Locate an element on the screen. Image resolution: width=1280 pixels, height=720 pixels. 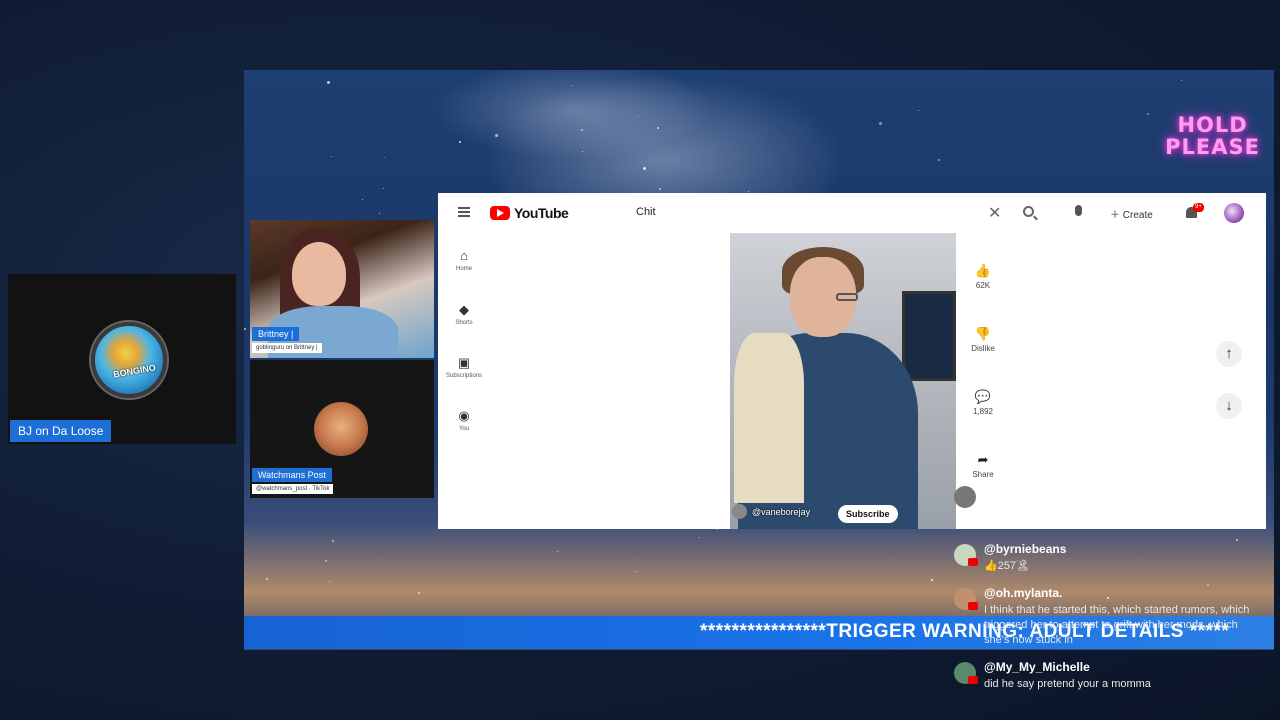
dislike-button: 👎 Dislike is located at coordinates (983, 339).